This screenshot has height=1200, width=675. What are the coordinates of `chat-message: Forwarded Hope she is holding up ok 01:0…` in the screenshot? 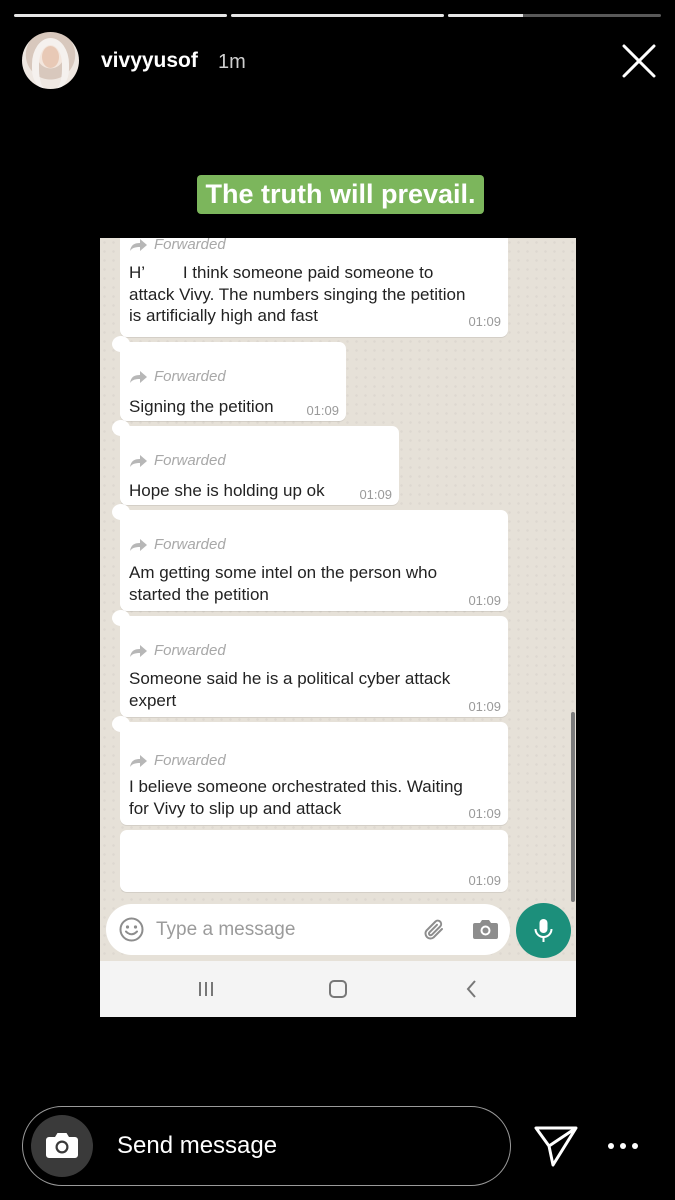 It's located at (255, 462).